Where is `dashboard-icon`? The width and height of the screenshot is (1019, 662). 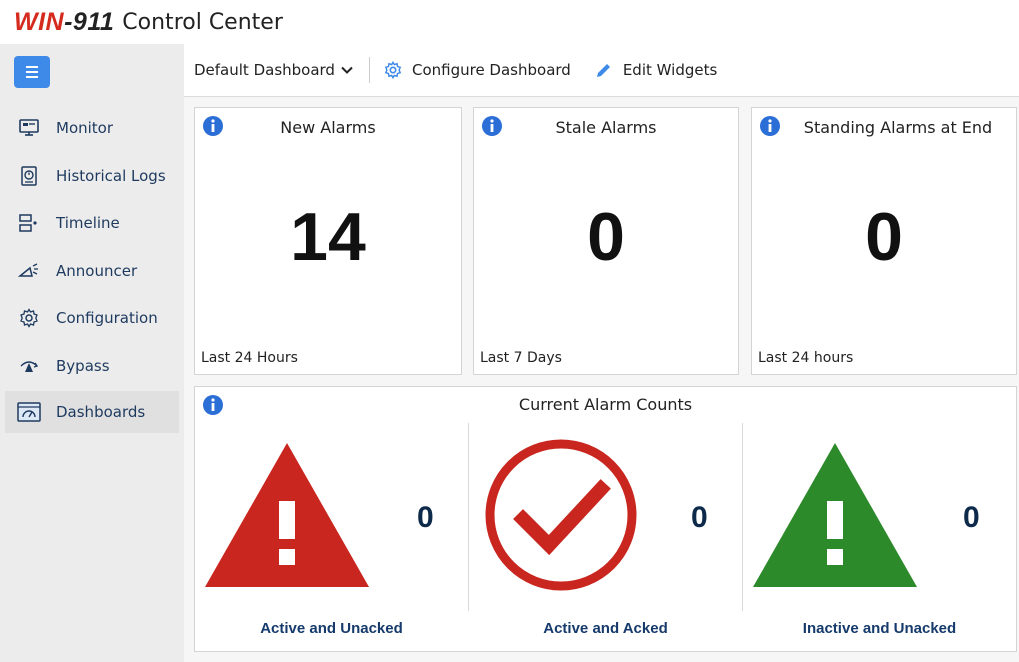
dashboard-icon is located at coordinates (29, 412).